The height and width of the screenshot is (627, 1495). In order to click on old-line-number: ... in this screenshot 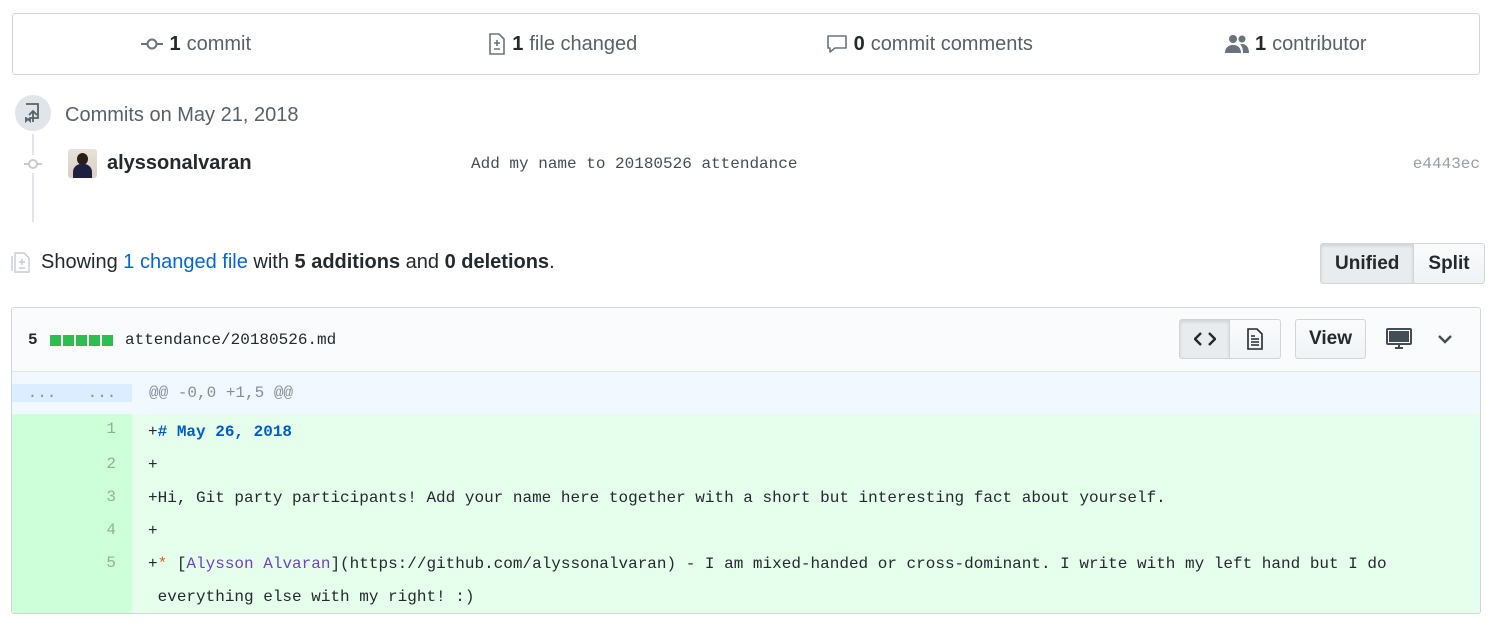, I will do `click(42, 393)`.